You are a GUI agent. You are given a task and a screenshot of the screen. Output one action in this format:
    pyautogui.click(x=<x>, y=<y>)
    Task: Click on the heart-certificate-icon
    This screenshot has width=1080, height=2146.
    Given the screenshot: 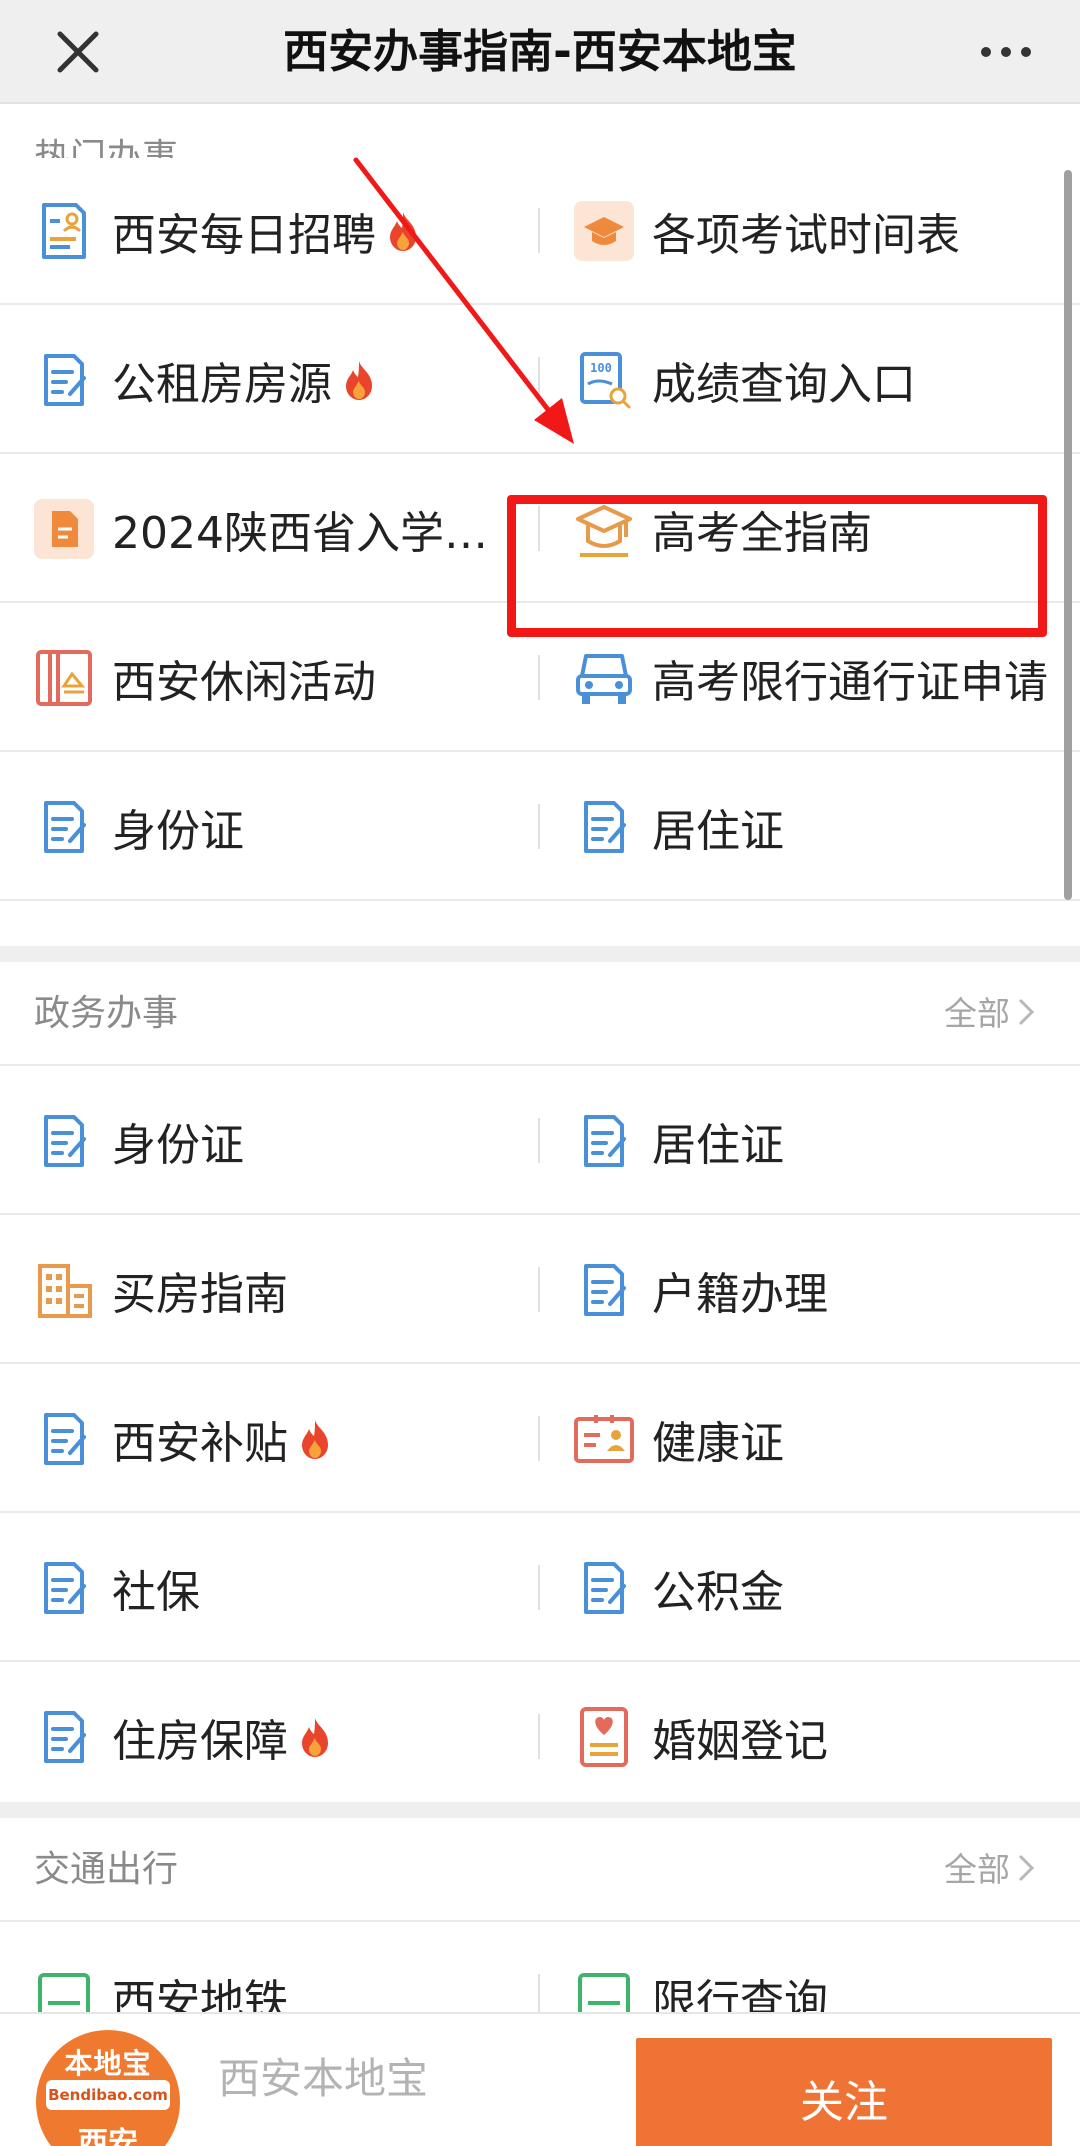 What is the action you would take?
    pyautogui.click(x=604, y=1737)
    